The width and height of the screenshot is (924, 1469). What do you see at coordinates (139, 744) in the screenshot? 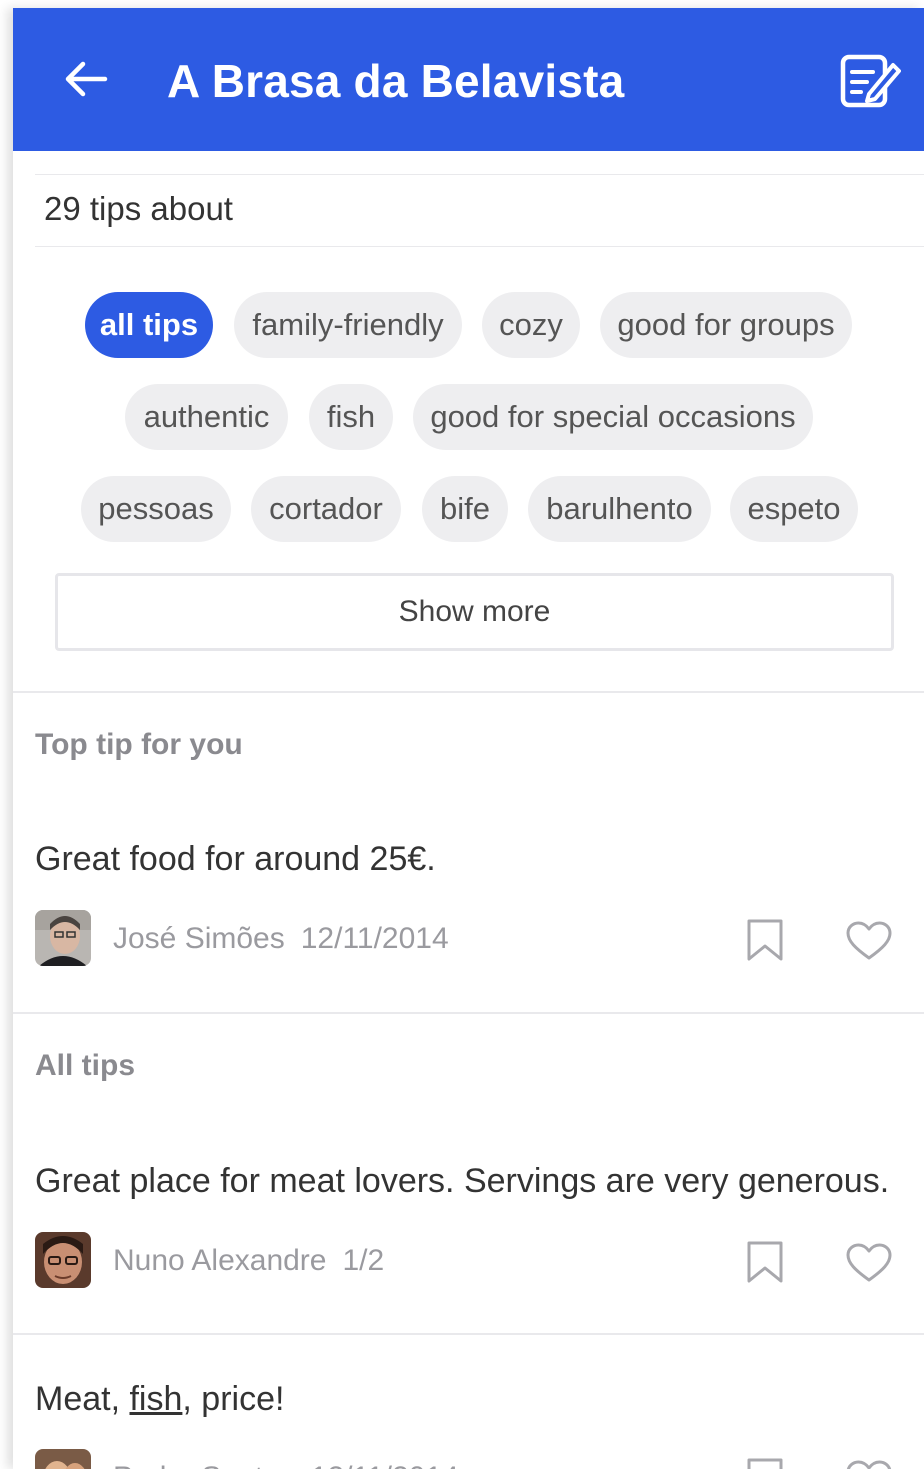
I see `section-heading-top-tip: Top tip for you` at bounding box center [139, 744].